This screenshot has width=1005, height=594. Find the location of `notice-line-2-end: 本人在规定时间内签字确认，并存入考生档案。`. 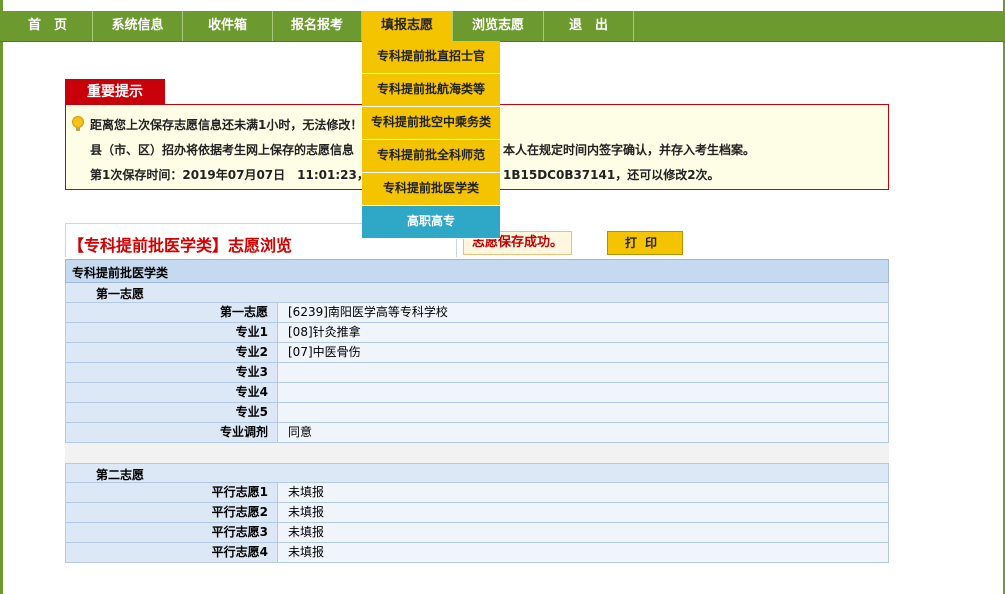

notice-line-2-end: 本人在规定时间内签字确认，并存入考生档案。 is located at coordinates (629, 150).